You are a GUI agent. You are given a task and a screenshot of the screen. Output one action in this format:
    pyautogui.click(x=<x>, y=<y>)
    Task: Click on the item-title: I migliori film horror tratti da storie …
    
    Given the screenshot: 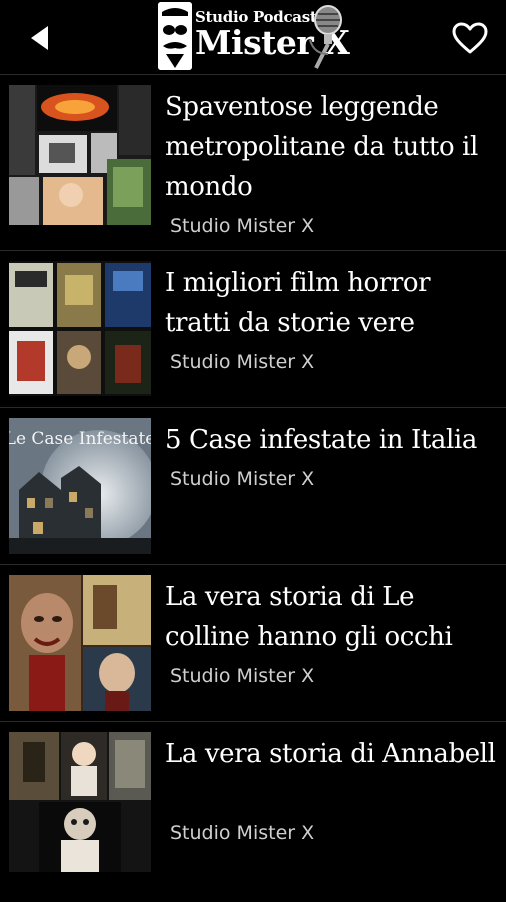 What is the action you would take?
    pyautogui.click(x=298, y=303)
    